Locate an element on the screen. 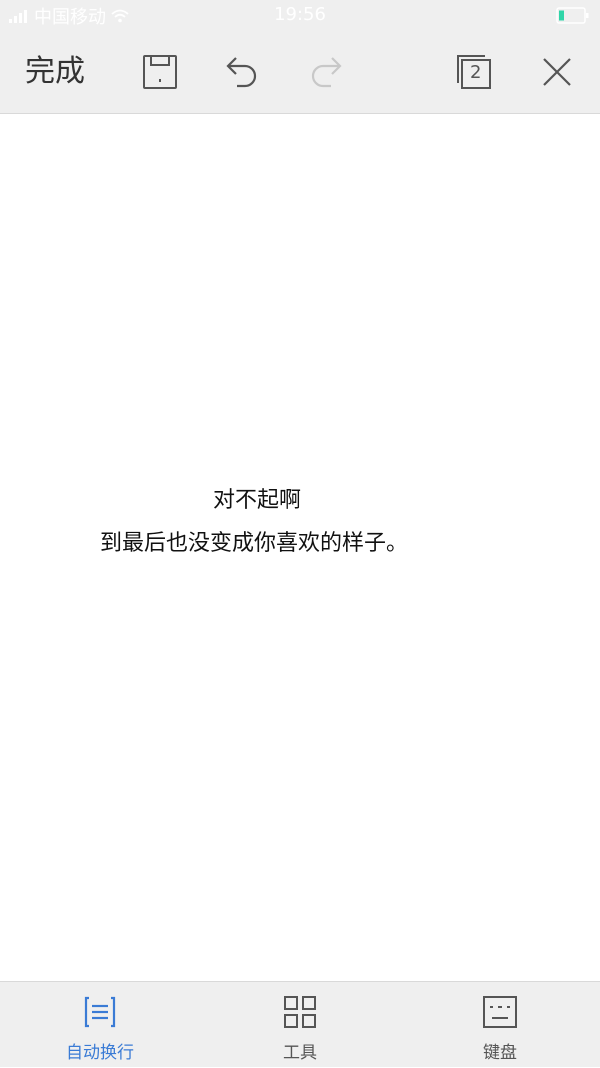 This screenshot has height=1068, width=600. auto-wrap-label: 自动换行 is located at coordinates (100, 1053).